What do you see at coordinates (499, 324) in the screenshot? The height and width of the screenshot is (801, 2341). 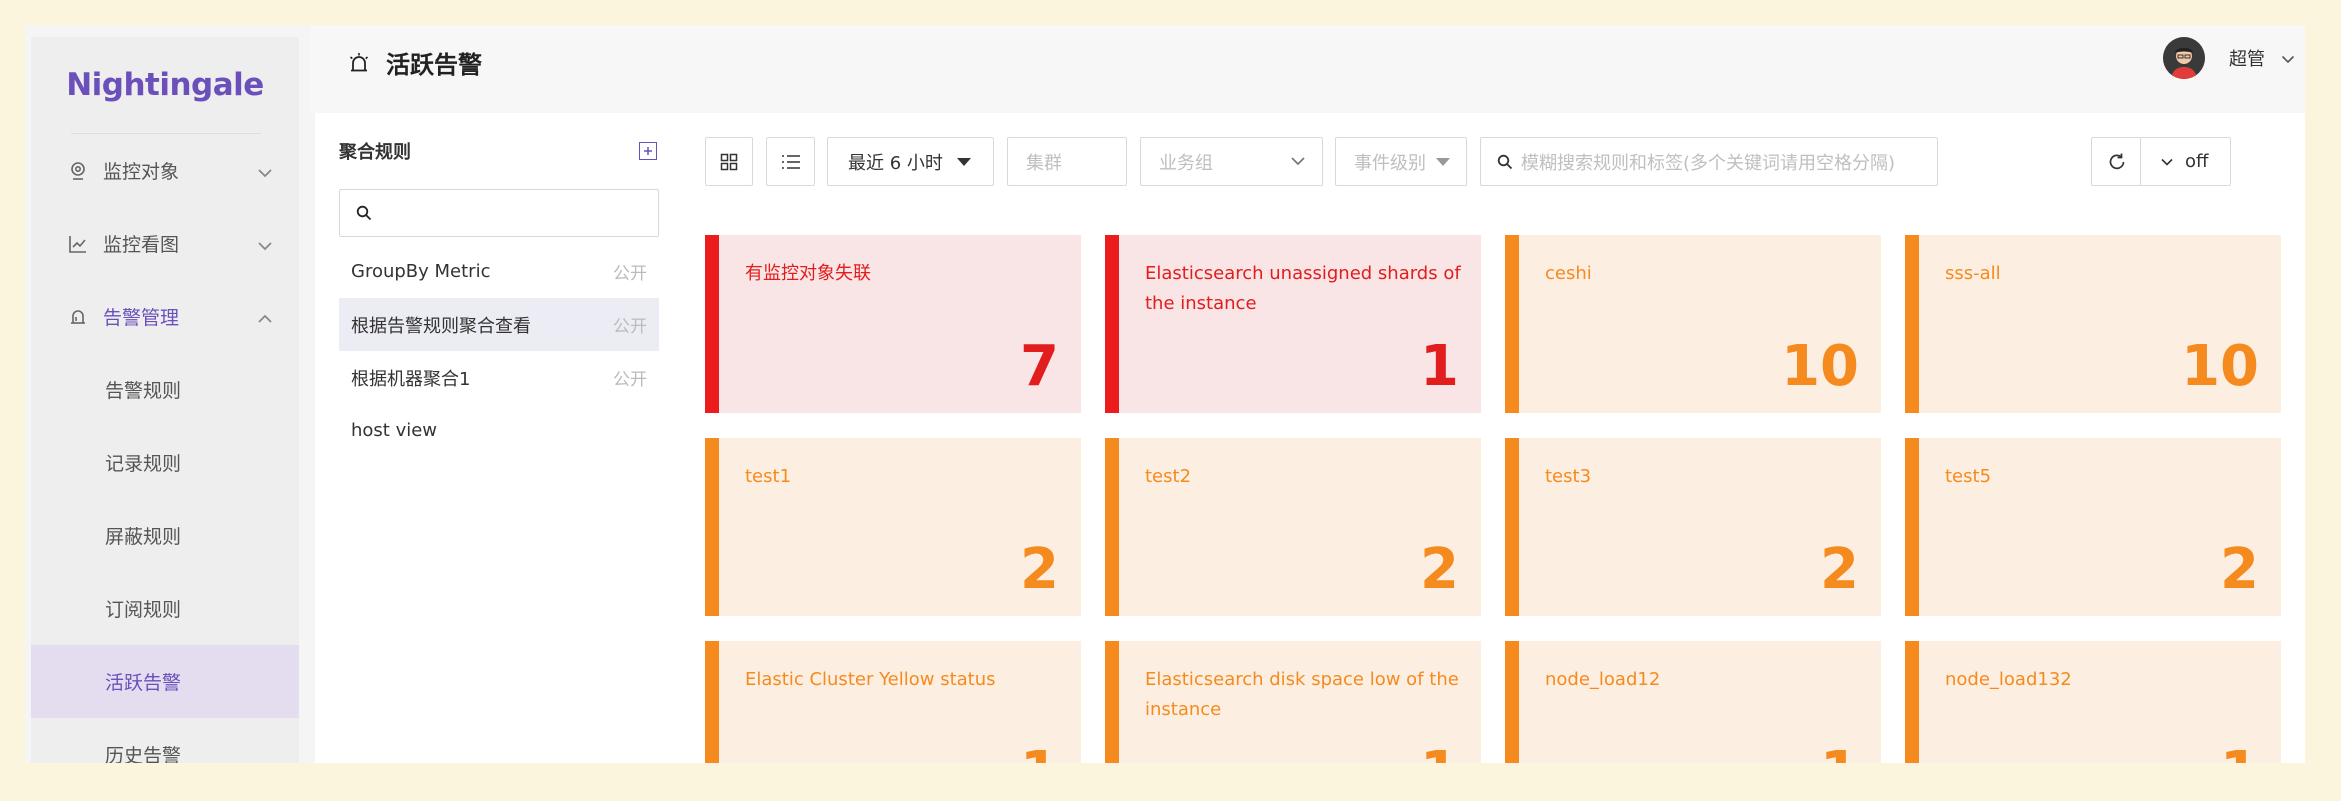 I see `list-item: 根据告警规则聚合查看 公开` at bounding box center [499, 324].